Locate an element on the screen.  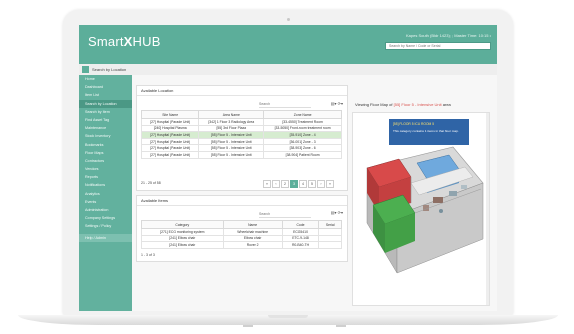
table-cell: [342] 1 Floor 3 Radiology Area is located at coordinates (231, 122).